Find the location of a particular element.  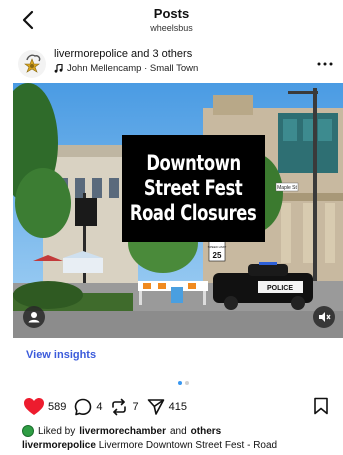

repost-count: 7 is located at coordinates (135, 407).